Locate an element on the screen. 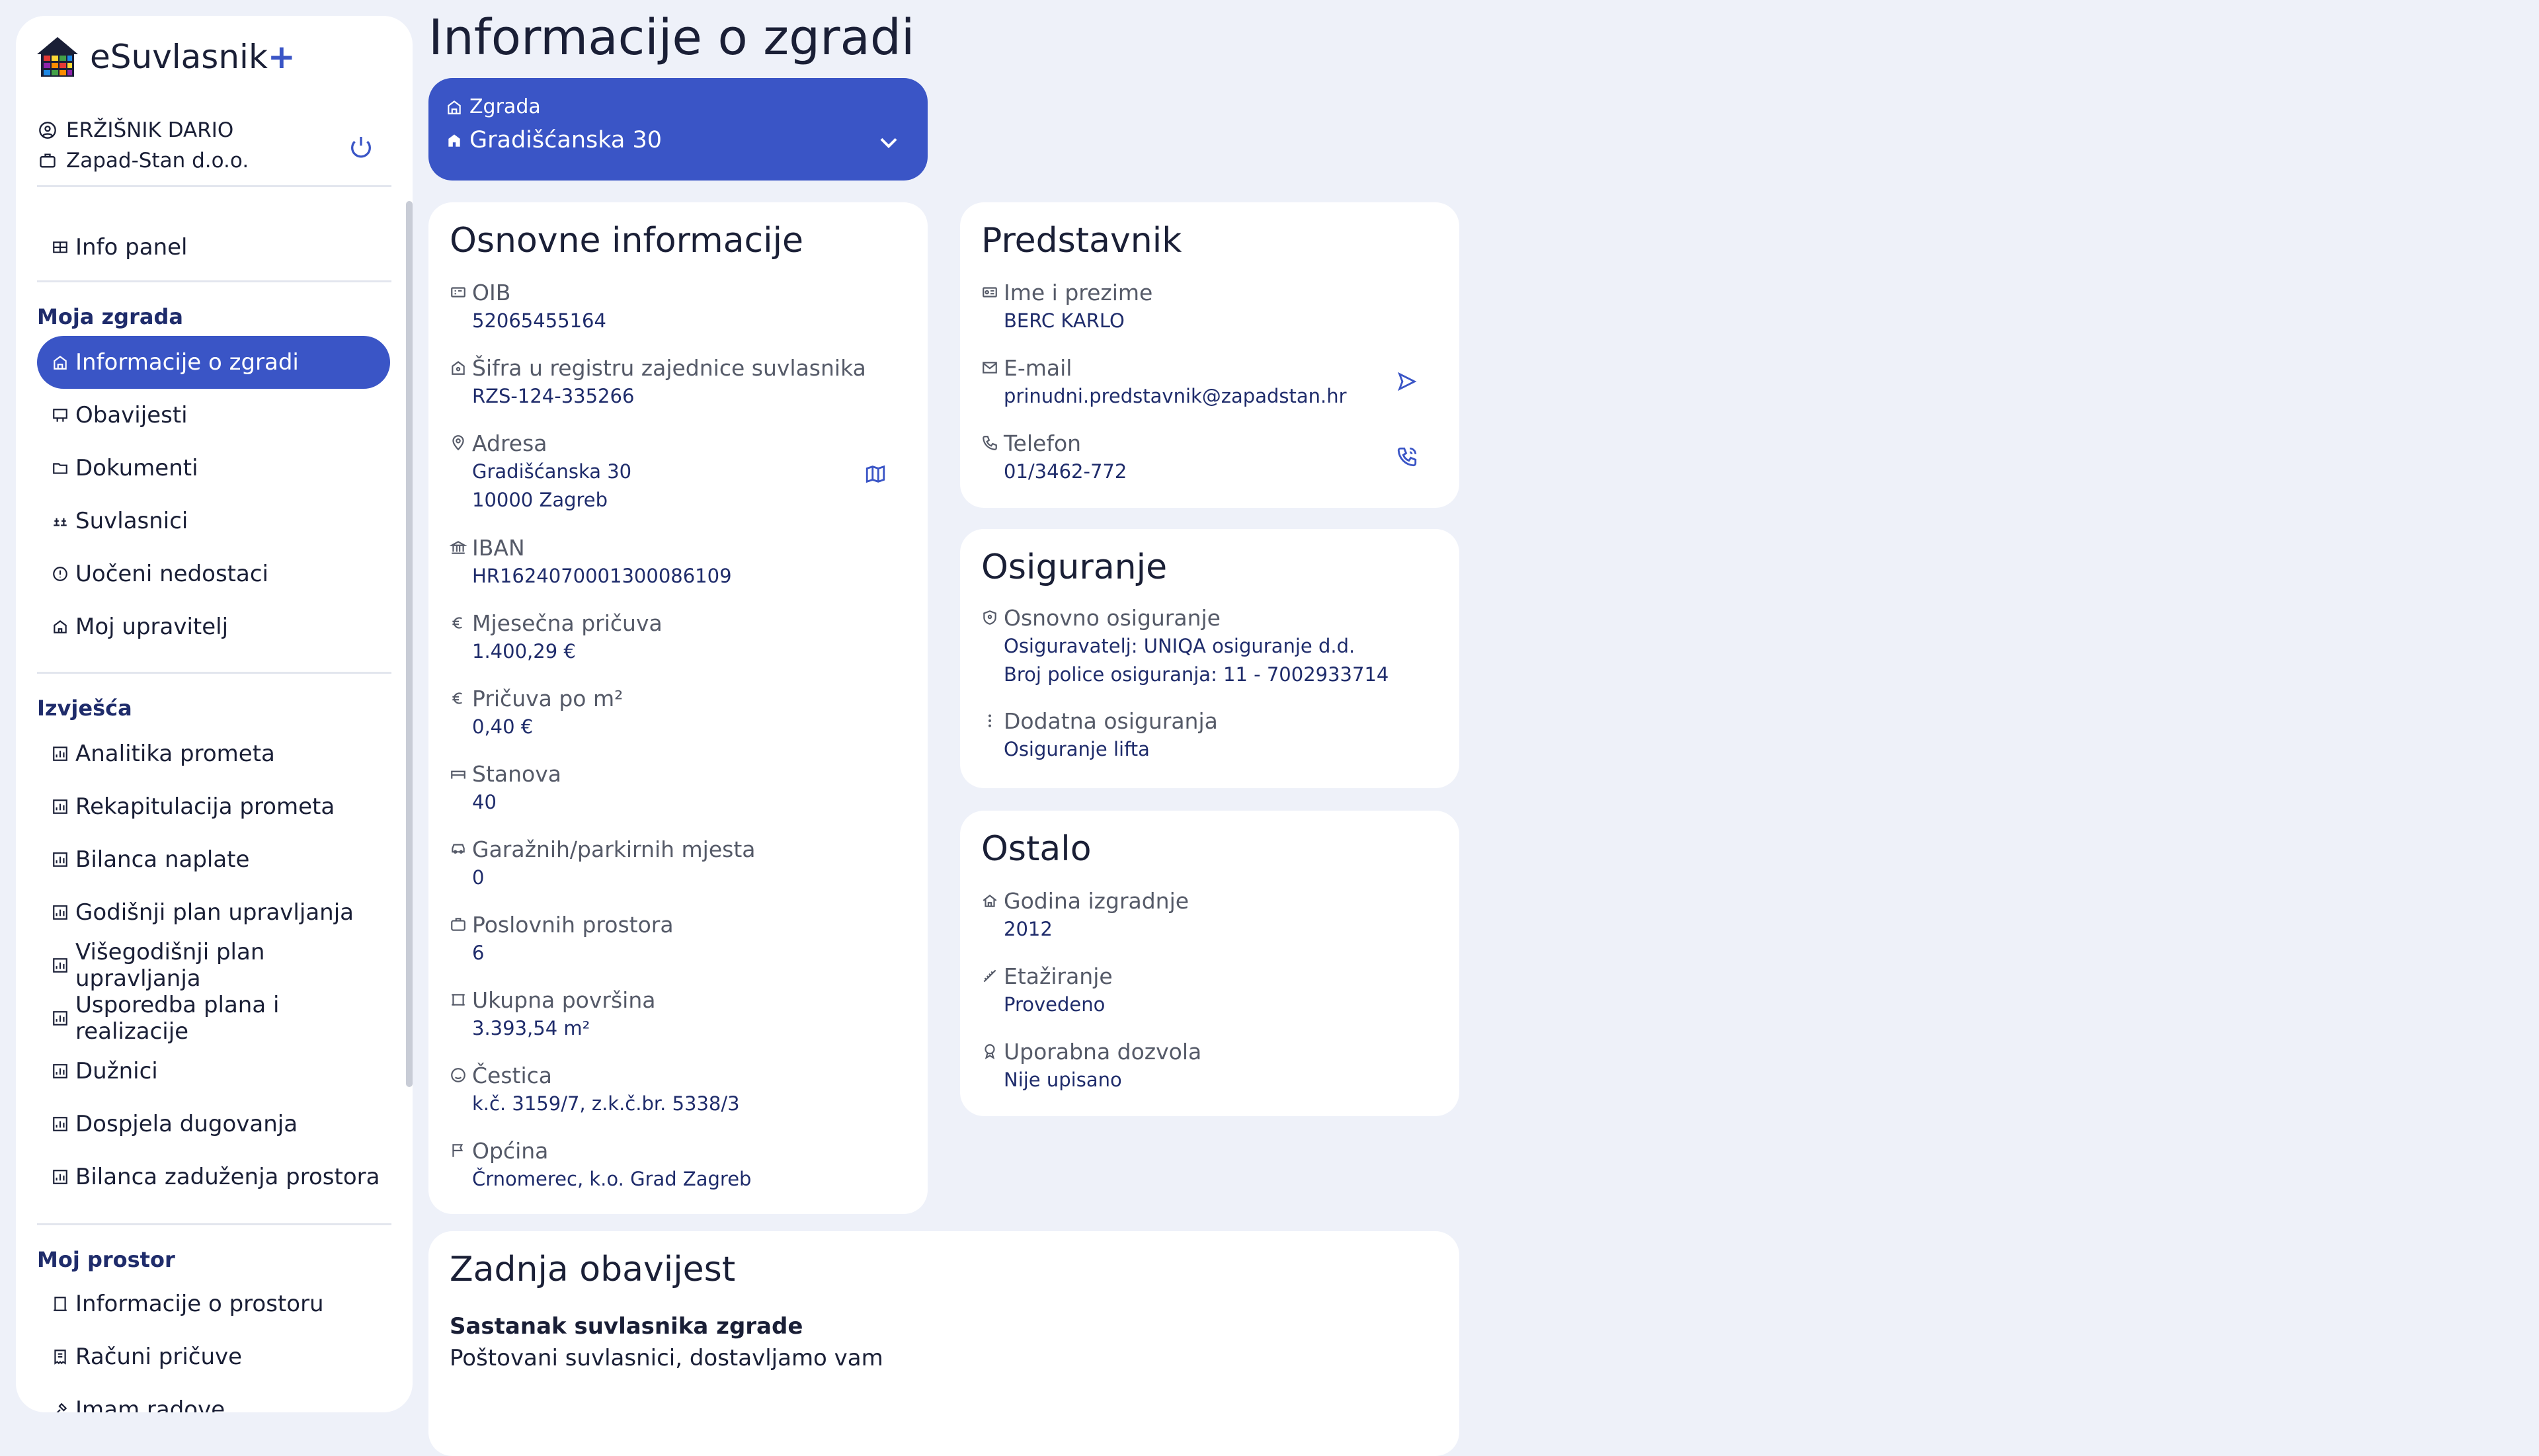  building-select: Zgrada Gradišćanska 30 is located at coordinates (678, 129).